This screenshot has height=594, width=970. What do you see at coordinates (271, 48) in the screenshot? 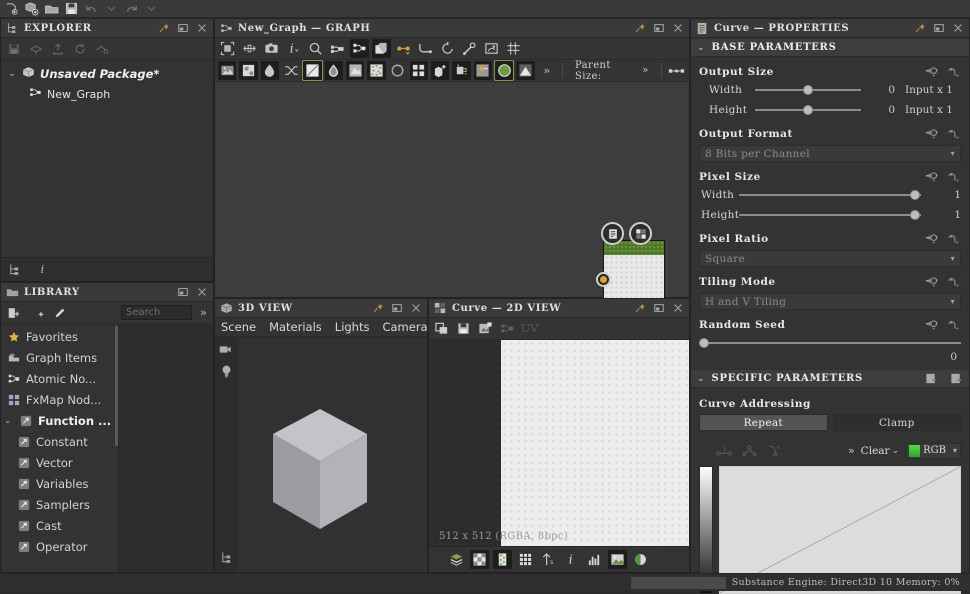
I see `screenshot-icon` at bounding box center [271, 48].